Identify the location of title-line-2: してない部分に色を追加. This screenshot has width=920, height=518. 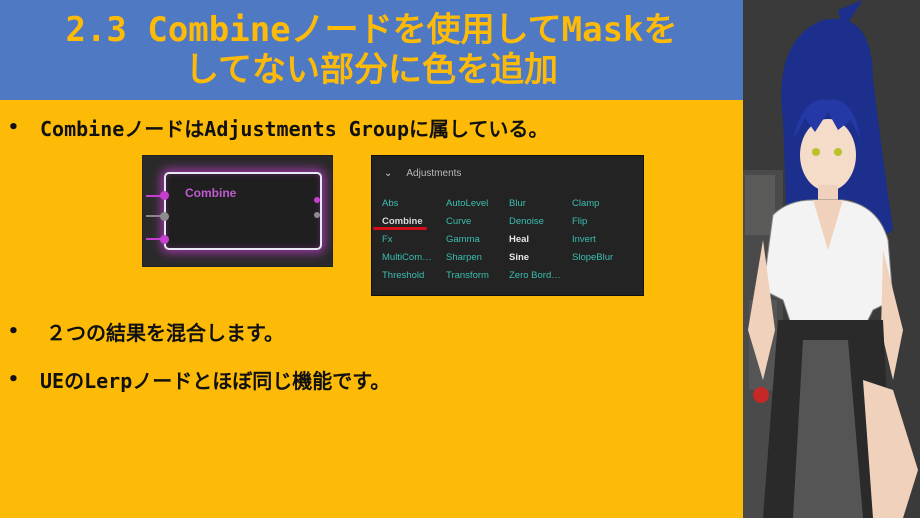
(371, 70).